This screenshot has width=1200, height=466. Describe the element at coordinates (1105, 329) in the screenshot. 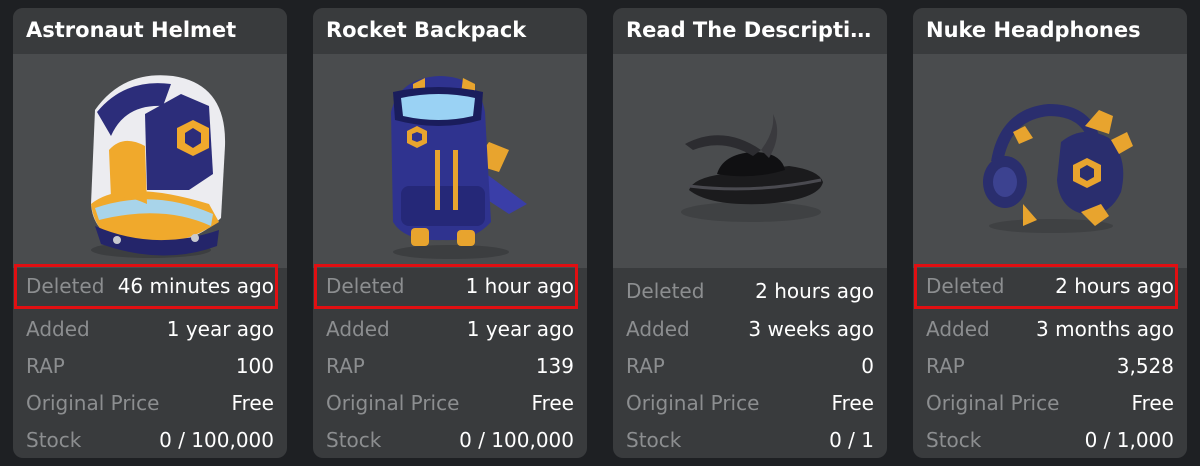

I see `added-value: 3 months ago` at that location.